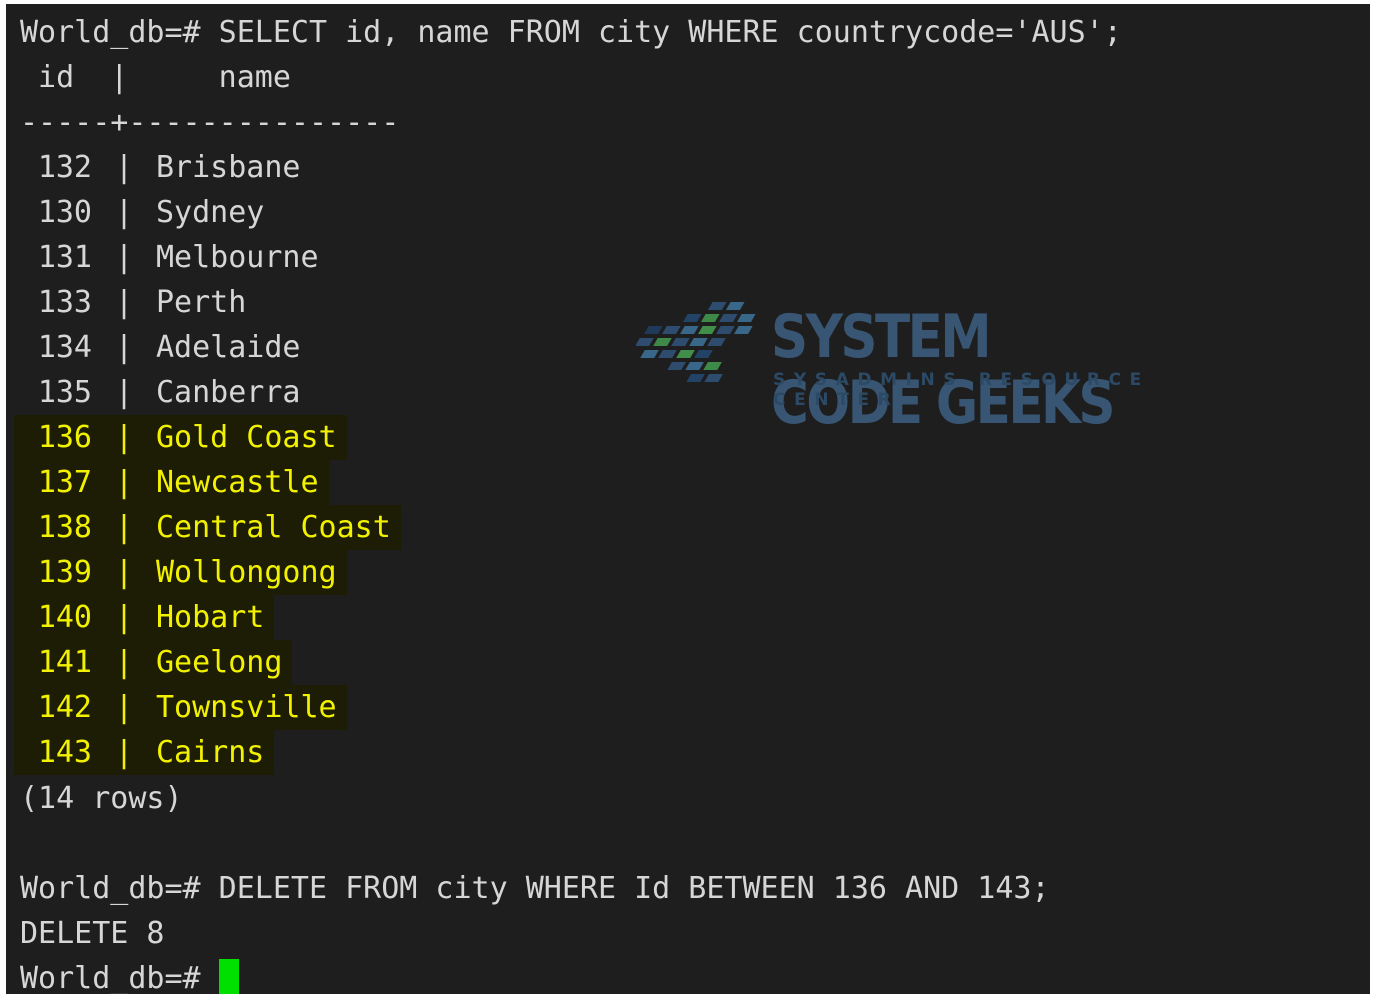  I want to click on table-row: 130 | Sydney, so click(142, 212).